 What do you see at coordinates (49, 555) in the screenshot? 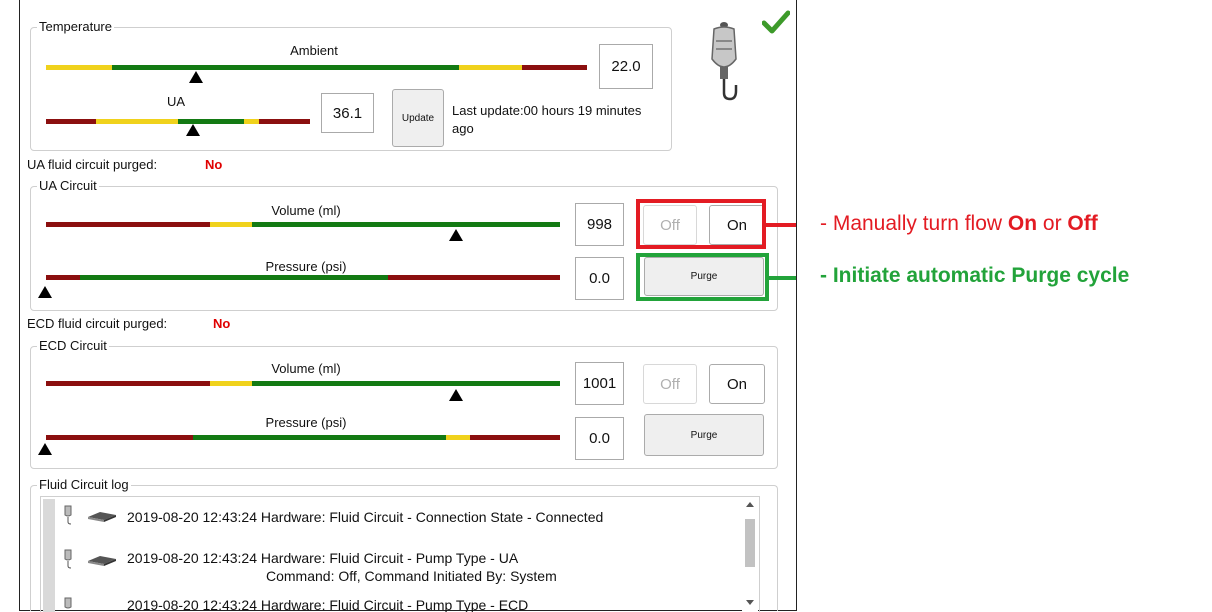
I see `log-left-gutter` at bounding box center [49, 555].